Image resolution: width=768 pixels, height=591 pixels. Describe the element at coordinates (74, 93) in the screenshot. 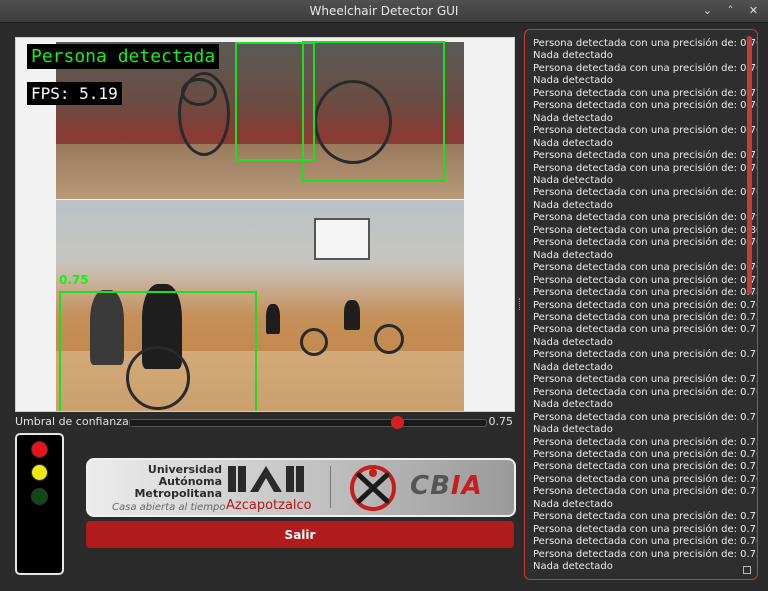

I see `fps-label: FPS: 5.19` at that location.